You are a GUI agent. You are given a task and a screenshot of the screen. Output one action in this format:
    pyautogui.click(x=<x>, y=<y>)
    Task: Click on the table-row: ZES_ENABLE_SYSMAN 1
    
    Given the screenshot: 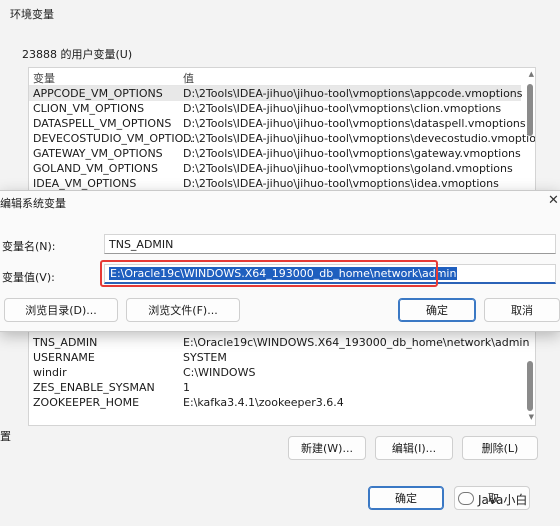 What is the action you would take?
    pyautogui.click(x=275, y=387)
    